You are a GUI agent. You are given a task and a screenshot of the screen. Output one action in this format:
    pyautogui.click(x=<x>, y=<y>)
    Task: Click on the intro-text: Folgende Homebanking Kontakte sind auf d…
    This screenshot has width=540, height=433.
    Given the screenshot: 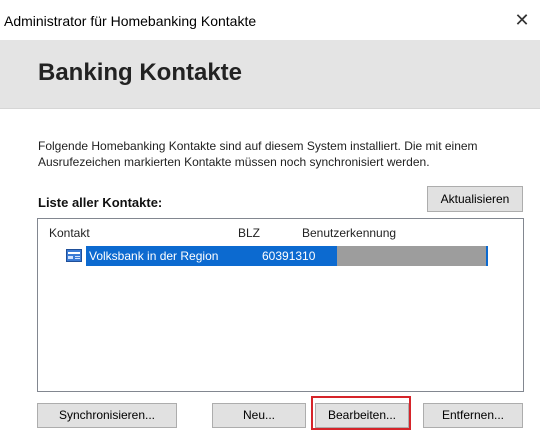 What is the action you would take?
    pyautogui.click(x=258, y=154)
    